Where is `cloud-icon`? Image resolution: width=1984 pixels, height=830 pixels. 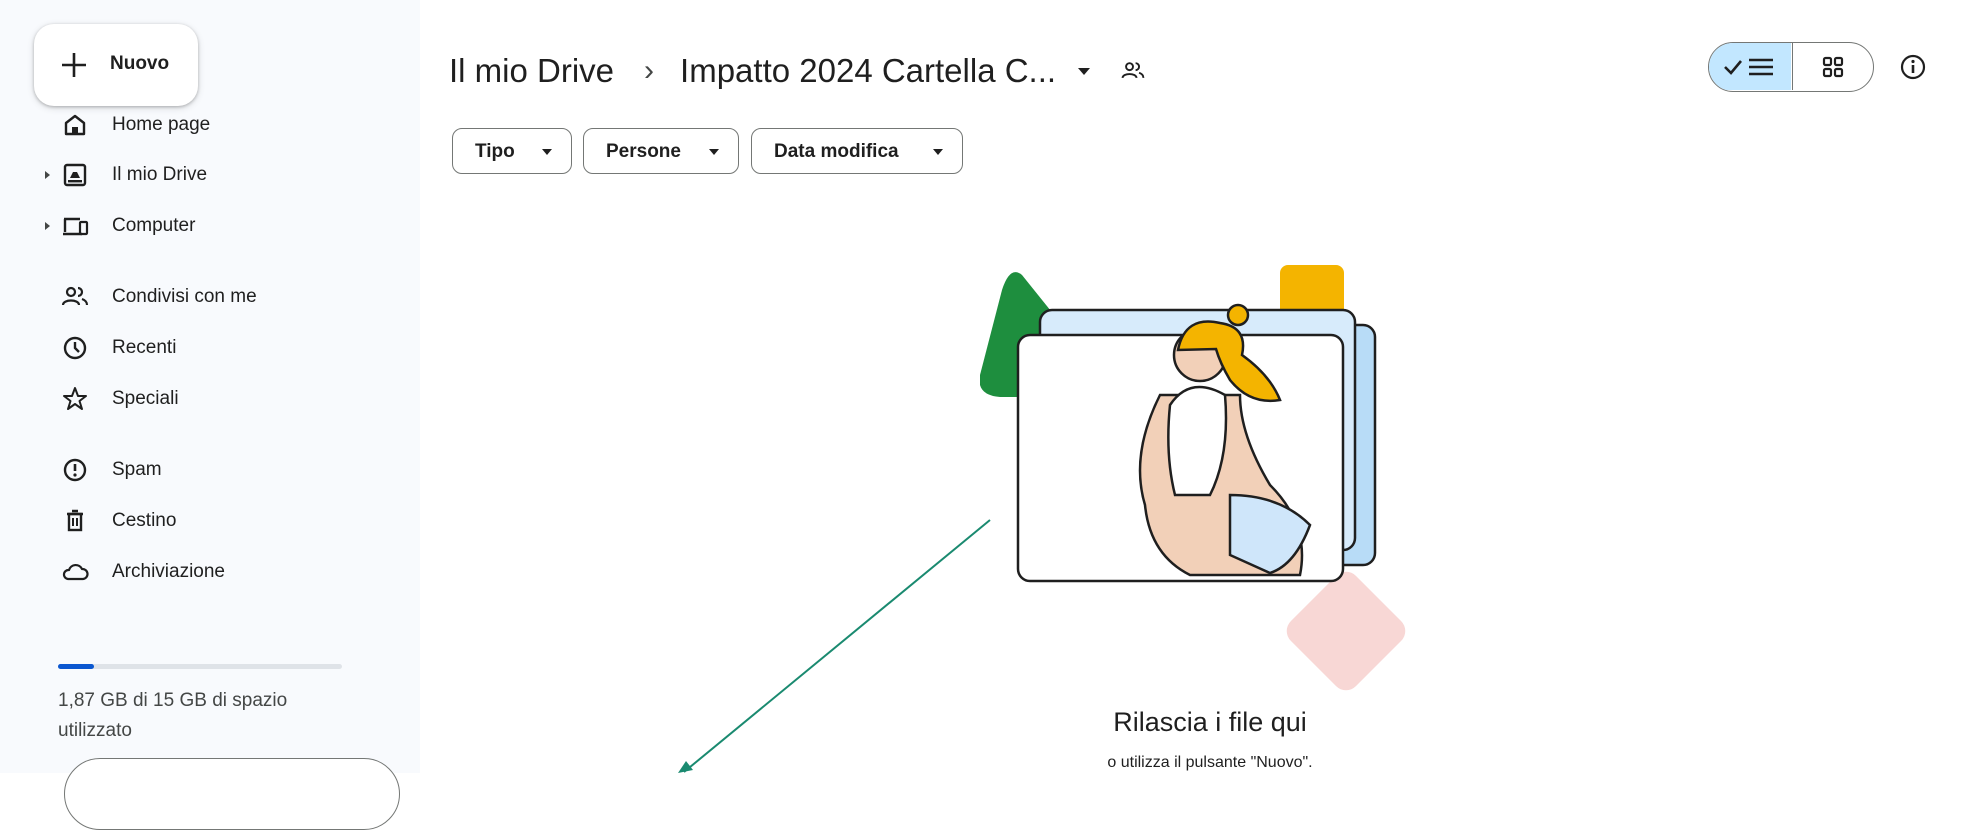
cloud-icon is located at coordinates (75, 572).